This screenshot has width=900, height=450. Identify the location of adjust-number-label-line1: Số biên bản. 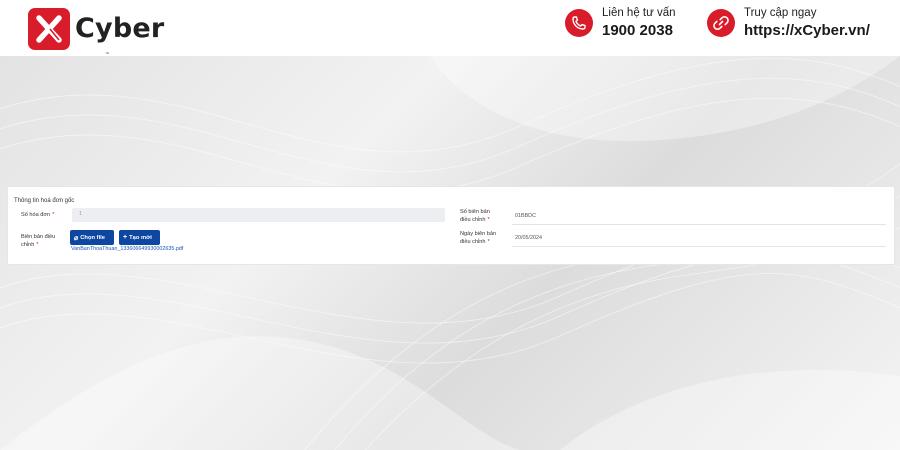
(475, 212).